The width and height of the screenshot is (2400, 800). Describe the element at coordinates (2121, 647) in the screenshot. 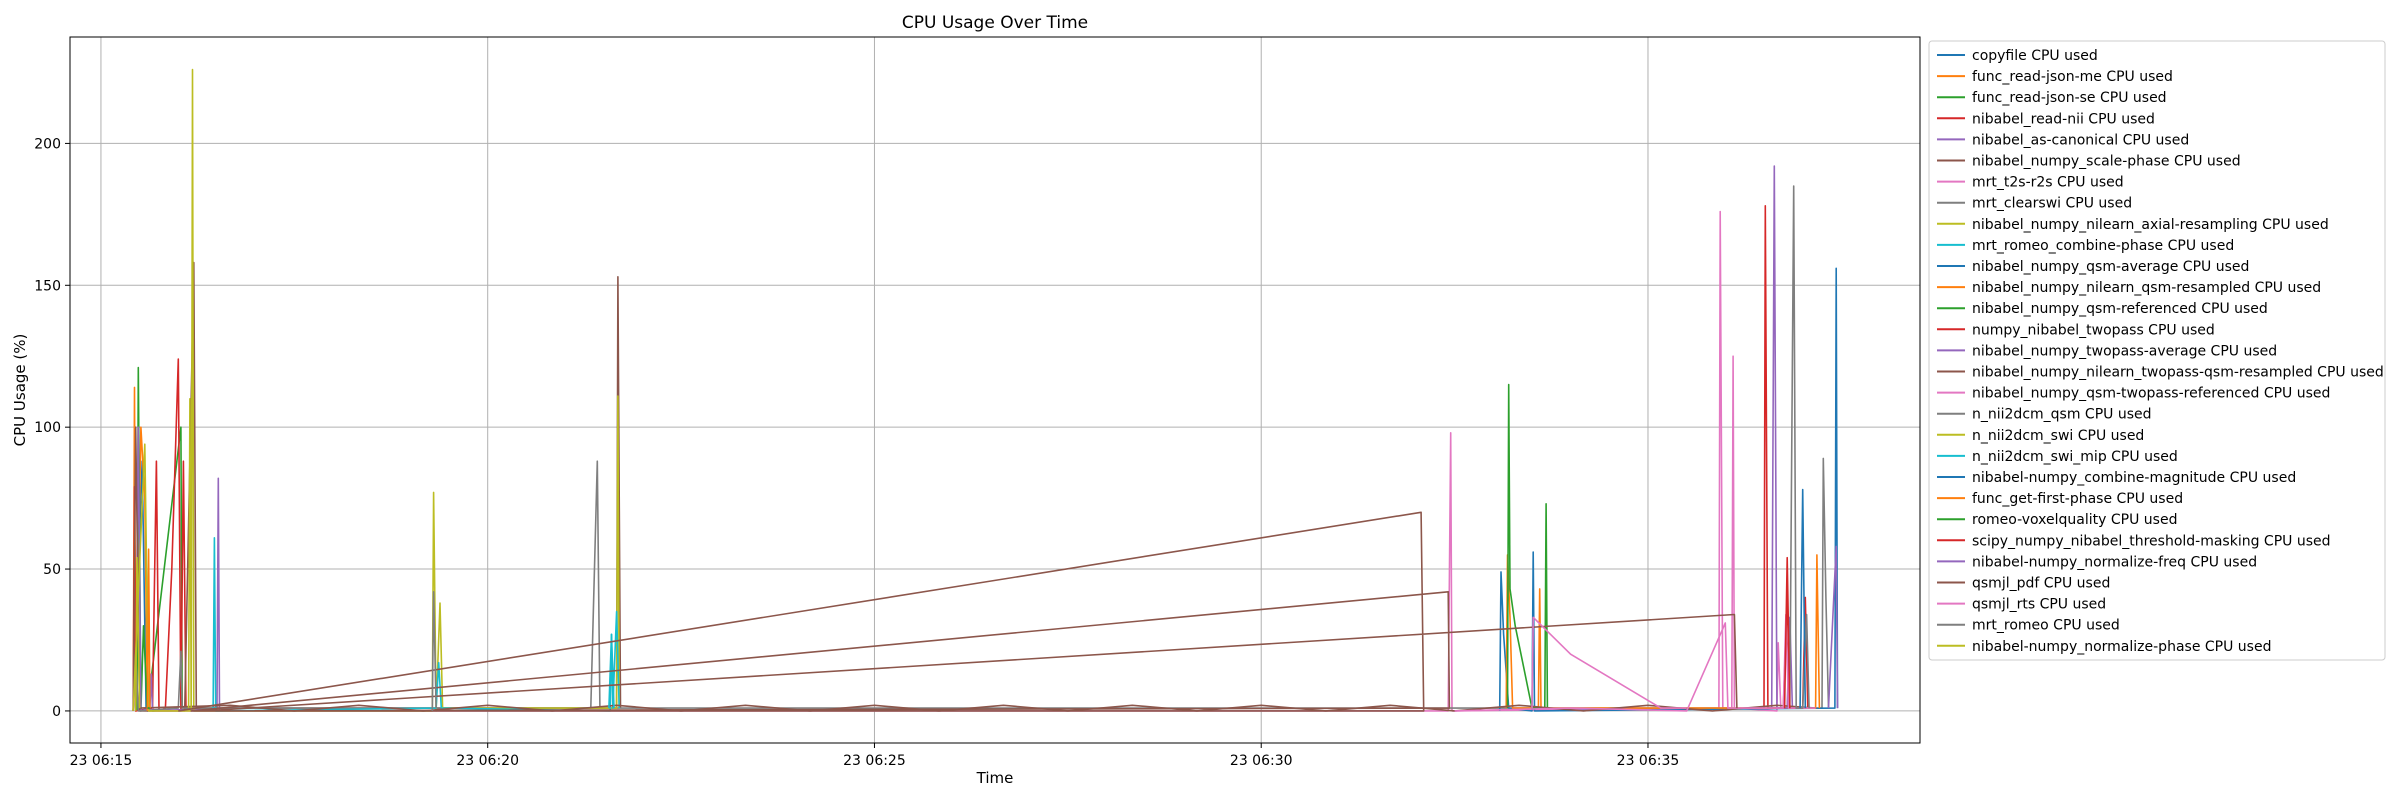

I see `legend-entry: nibabel-numpy_normalize-phase CPU used` at that location.